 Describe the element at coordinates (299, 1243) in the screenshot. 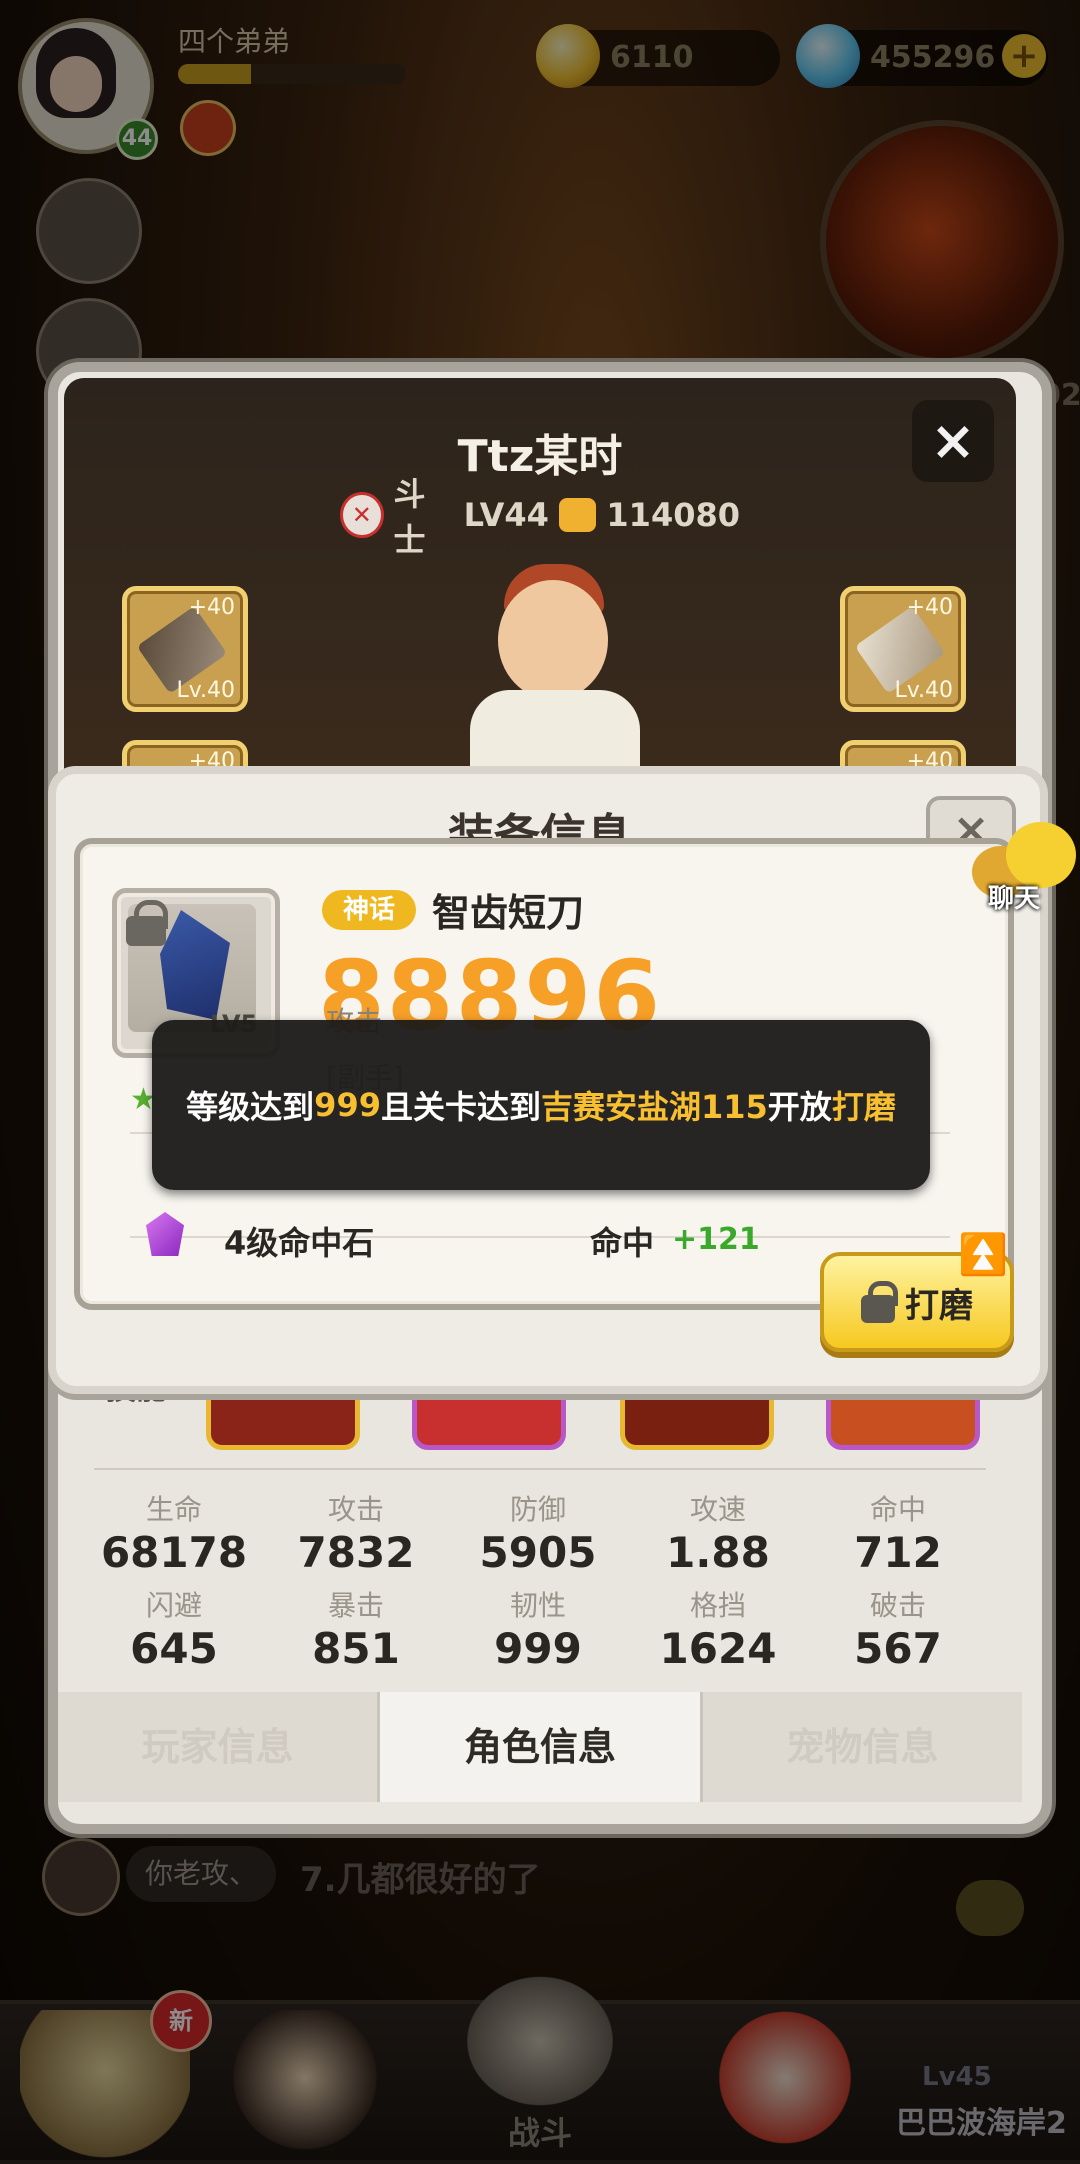

I see `gem-name: 4级命中石` at that location.